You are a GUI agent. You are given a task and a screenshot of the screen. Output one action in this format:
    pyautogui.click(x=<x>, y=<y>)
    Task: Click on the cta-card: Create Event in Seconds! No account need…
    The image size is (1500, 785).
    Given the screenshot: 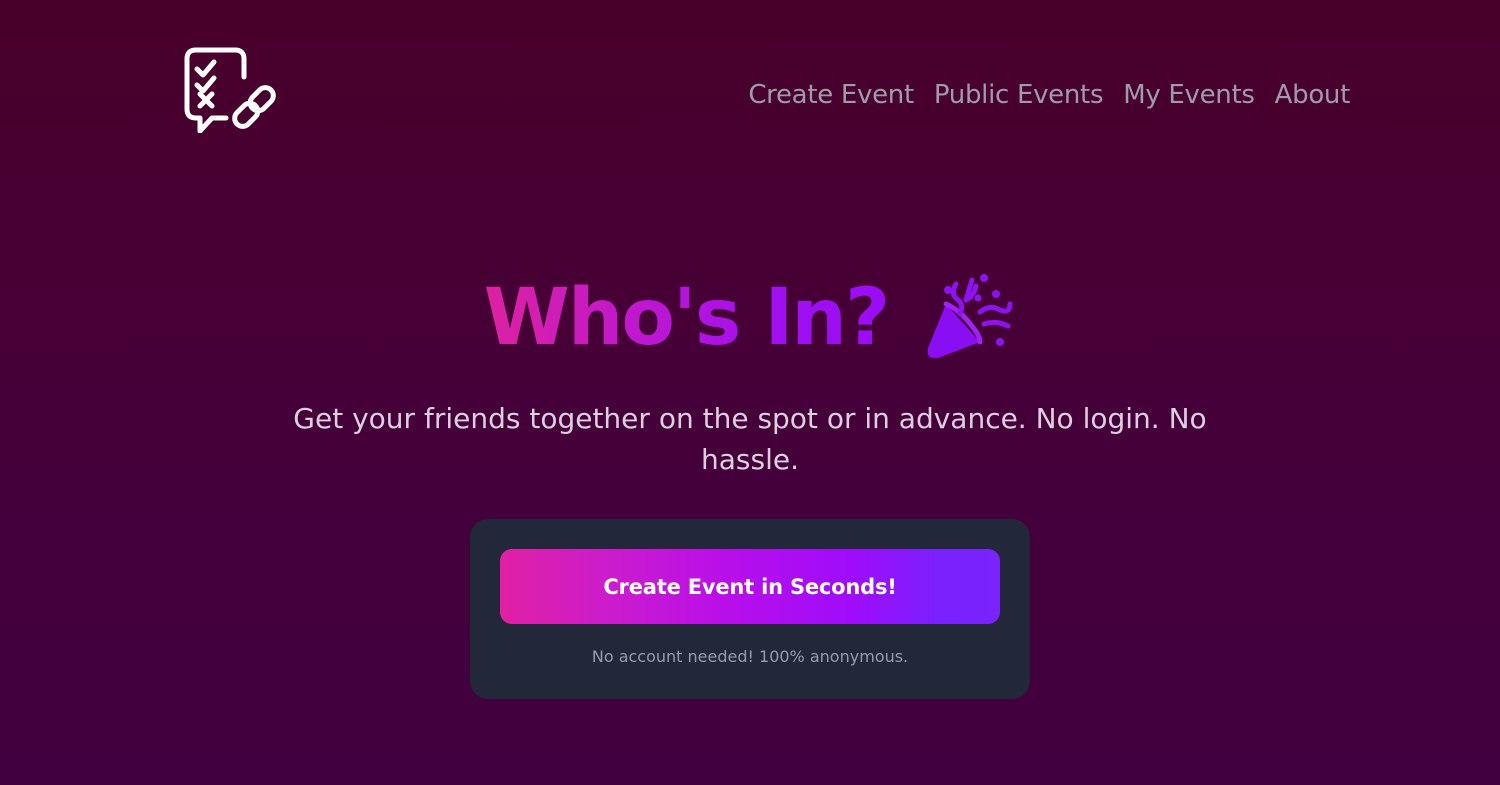 What is the action you would take?
    pyautogui.click(x=750, y=609)
    